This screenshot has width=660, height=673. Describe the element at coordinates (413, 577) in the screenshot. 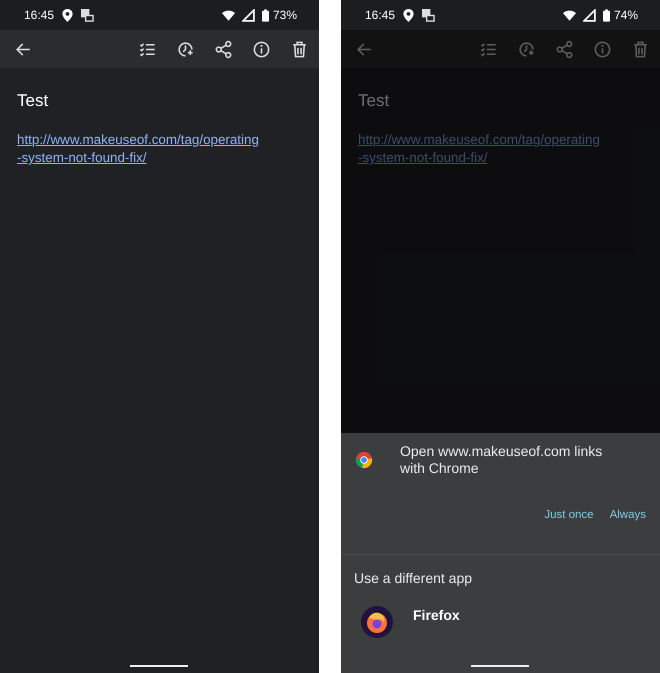

I see `section-heading: Use a different app` at that location.